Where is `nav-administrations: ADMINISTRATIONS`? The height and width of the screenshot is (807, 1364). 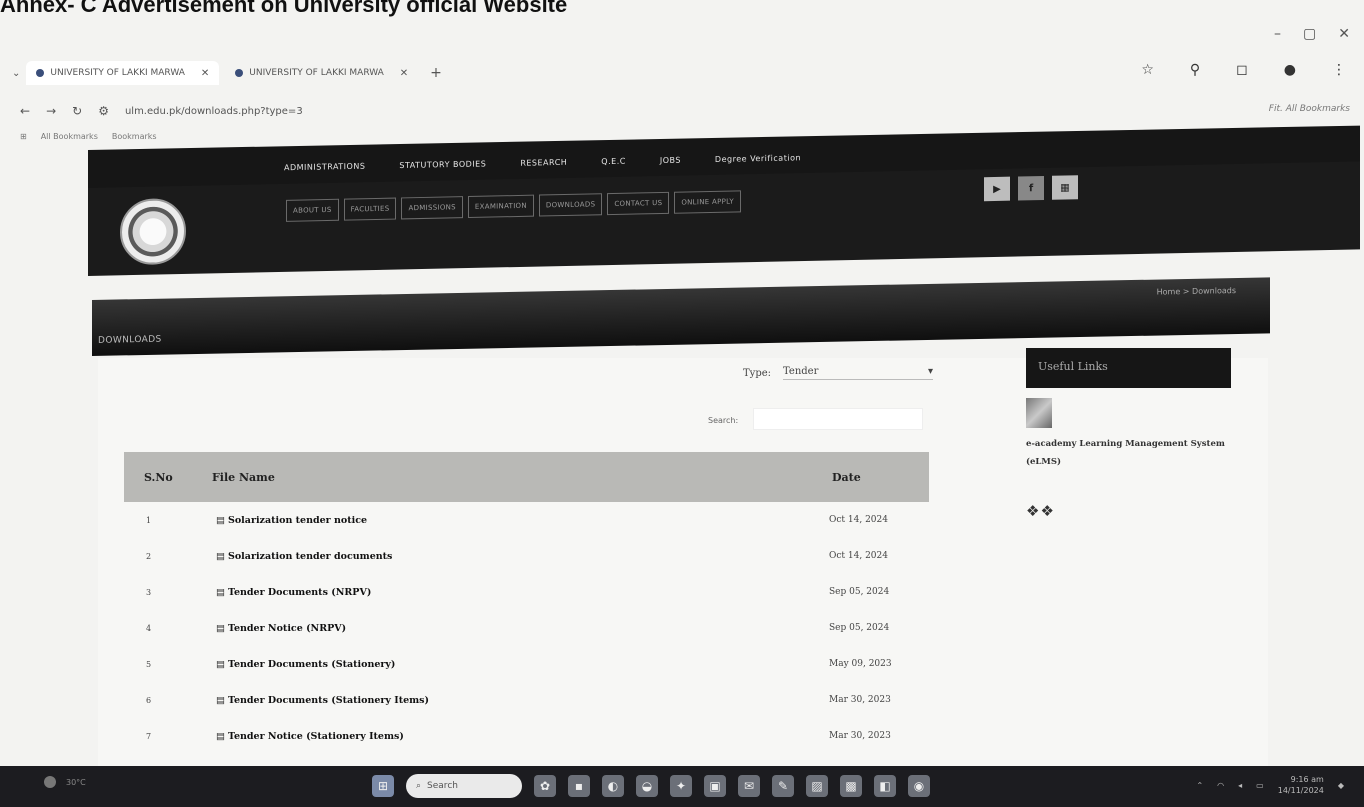 nav-administrations: ADMINISTRATIONS is located at coordinates (324, 166).